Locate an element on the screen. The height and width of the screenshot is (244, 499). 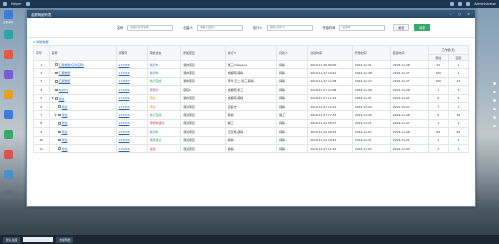
cell-name: 汇报数据(任务名称) is located at coordinates (82, 64).